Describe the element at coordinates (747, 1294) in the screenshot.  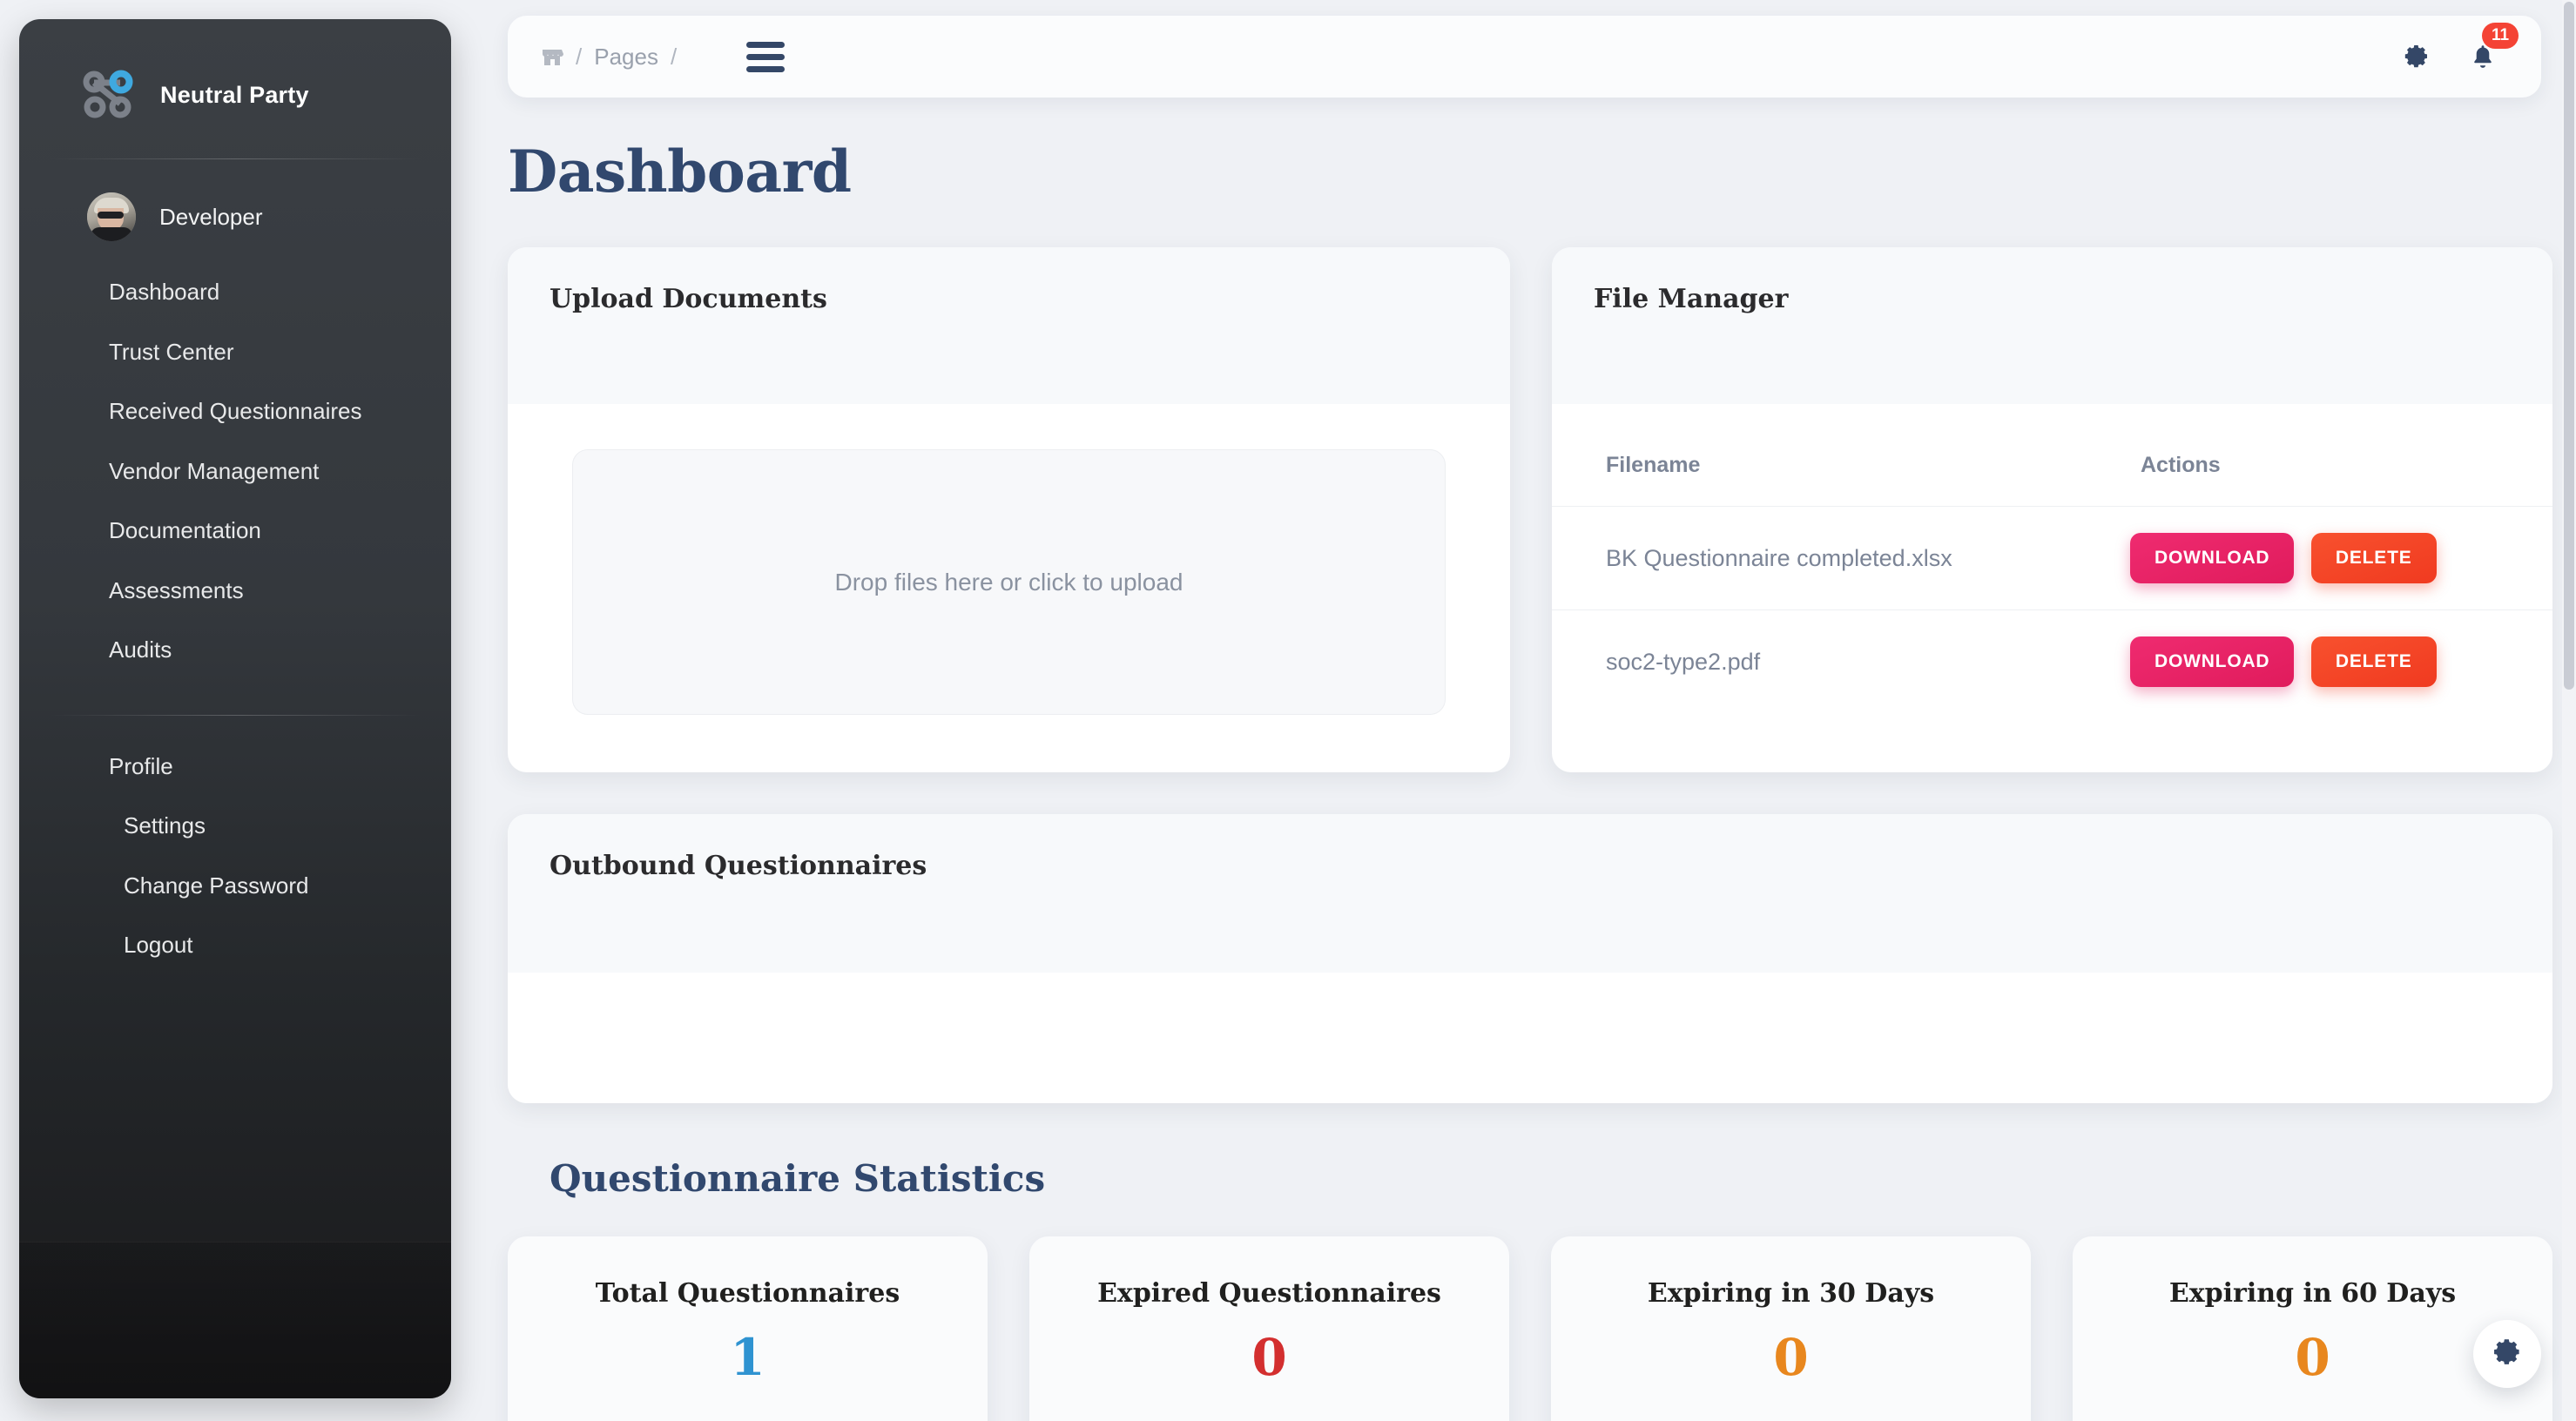
I see `stat-label: Total Questionnaires` at that location.